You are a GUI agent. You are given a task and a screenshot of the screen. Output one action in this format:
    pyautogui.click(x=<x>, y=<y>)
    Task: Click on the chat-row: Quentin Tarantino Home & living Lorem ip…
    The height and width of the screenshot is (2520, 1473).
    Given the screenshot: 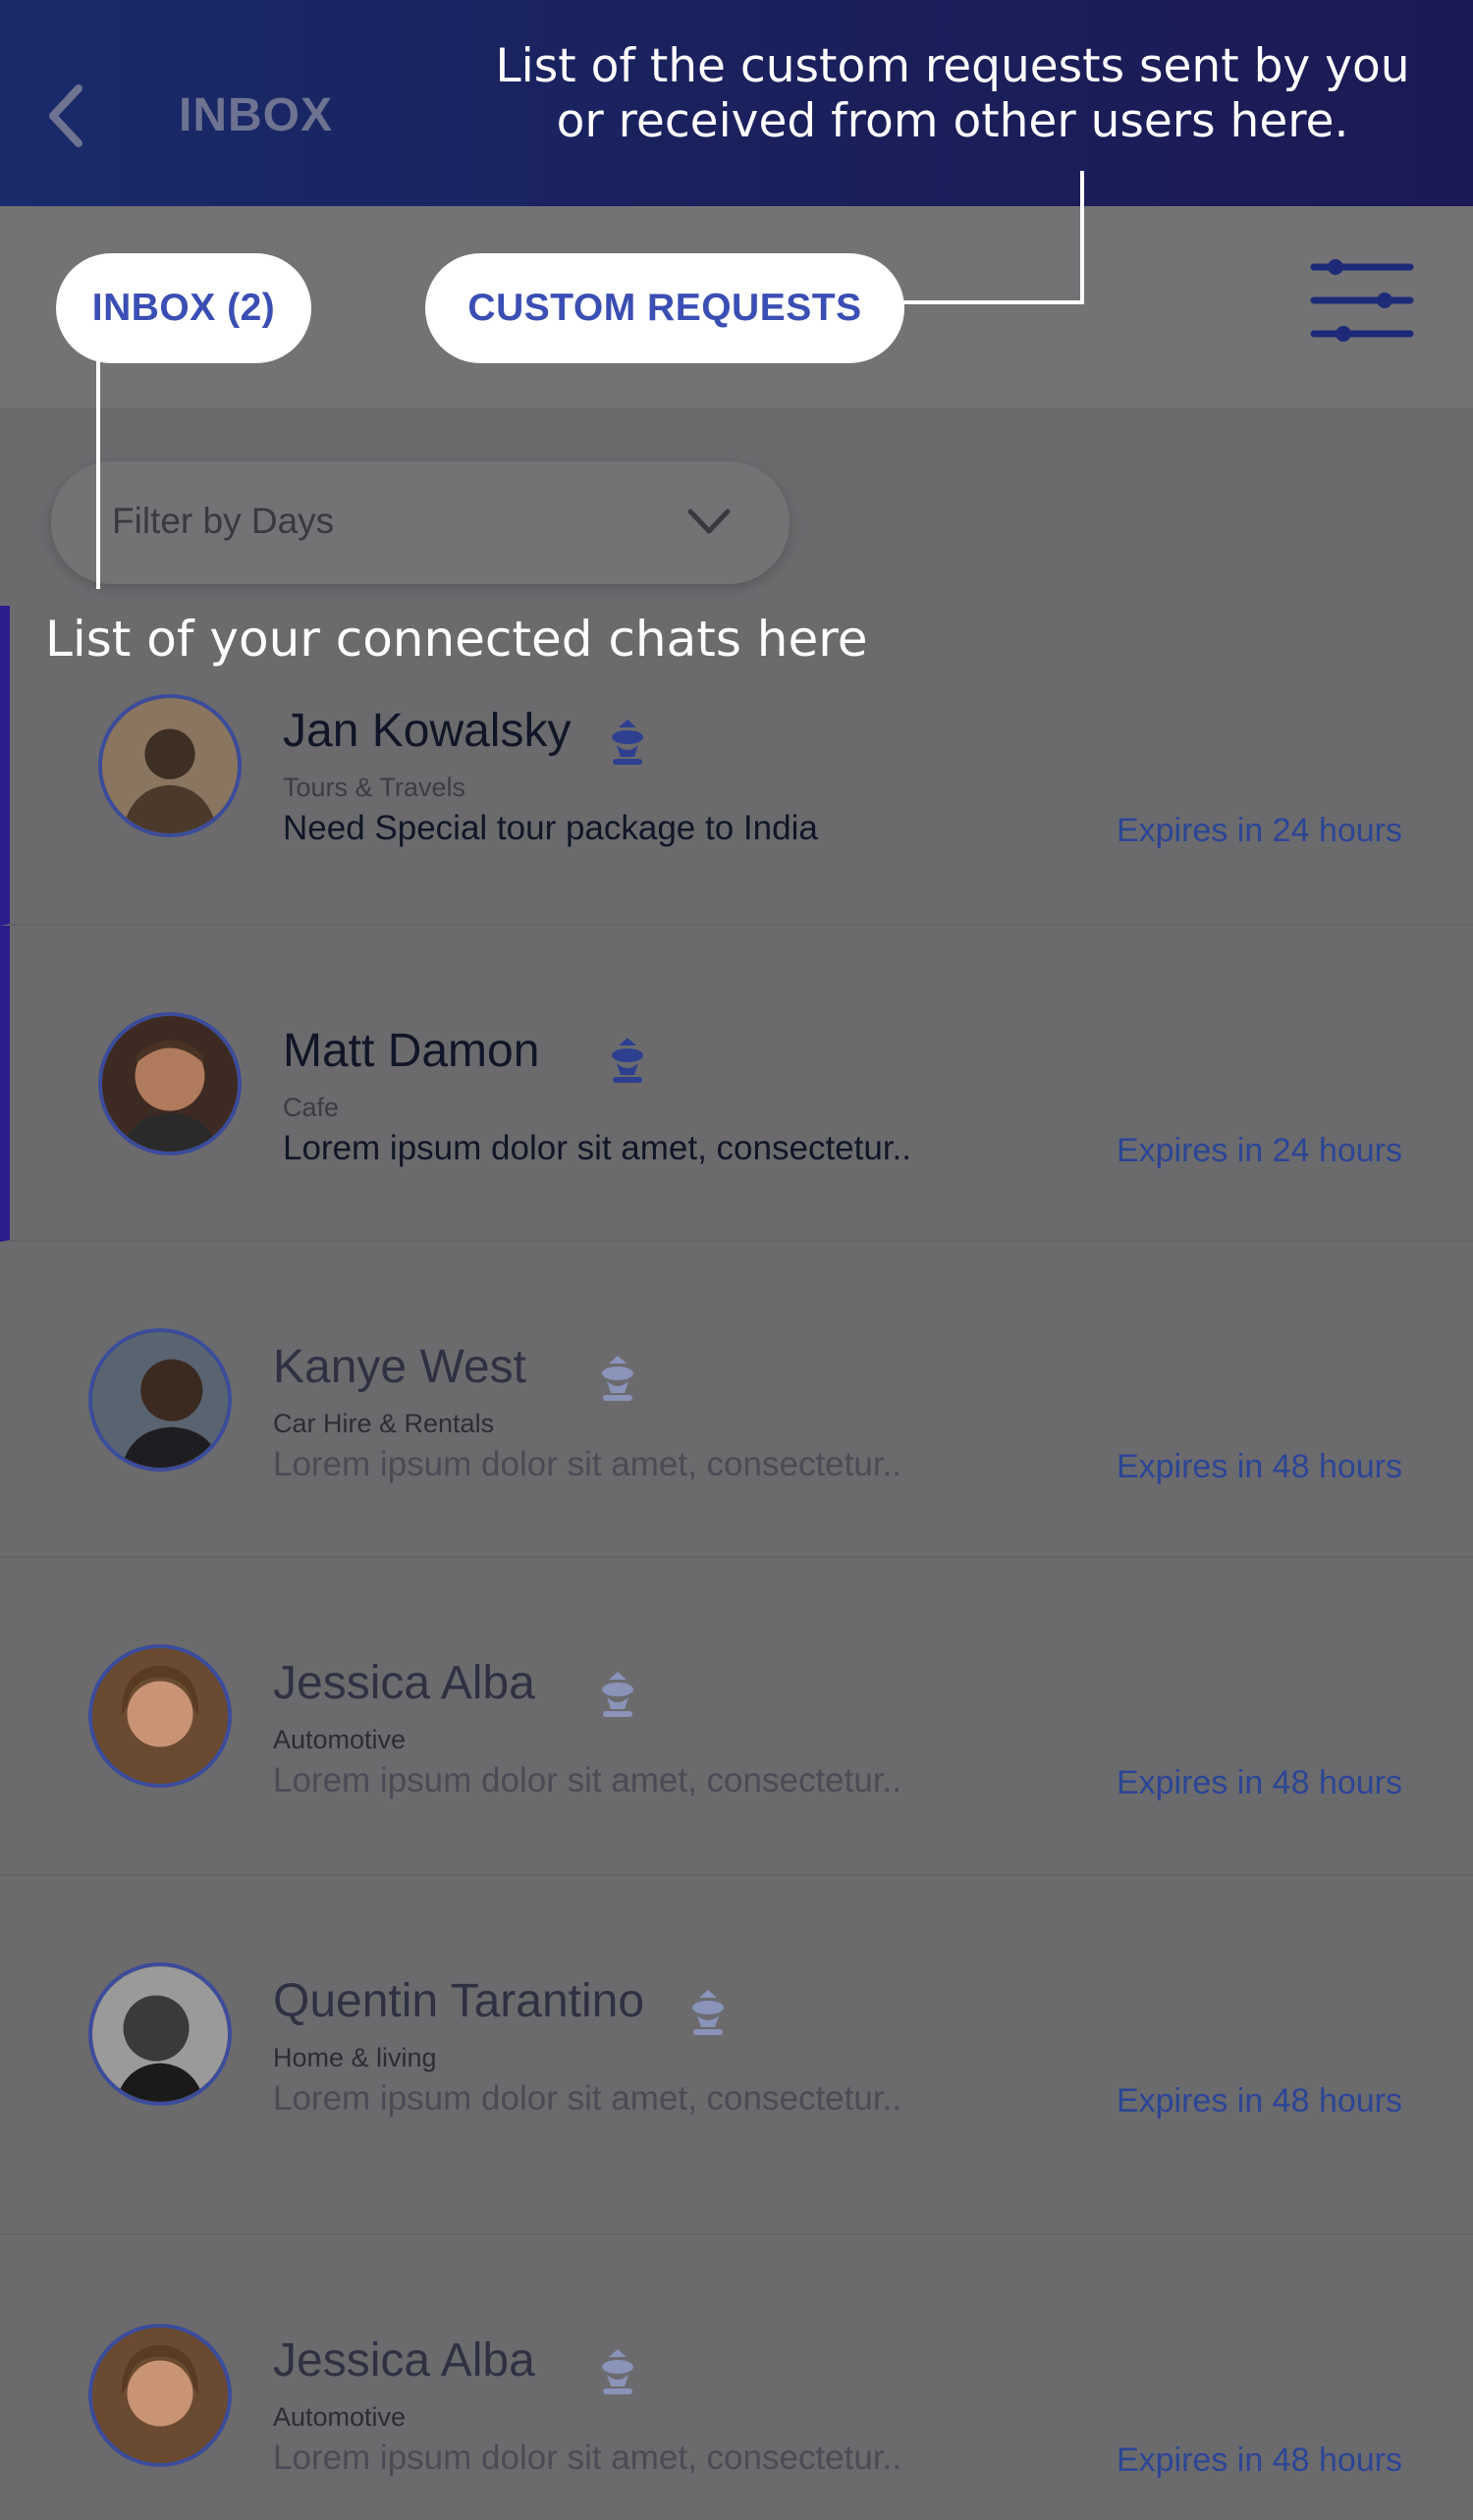 What is the action you would take?
    pyautogui.click(x=736, y=2055)
    